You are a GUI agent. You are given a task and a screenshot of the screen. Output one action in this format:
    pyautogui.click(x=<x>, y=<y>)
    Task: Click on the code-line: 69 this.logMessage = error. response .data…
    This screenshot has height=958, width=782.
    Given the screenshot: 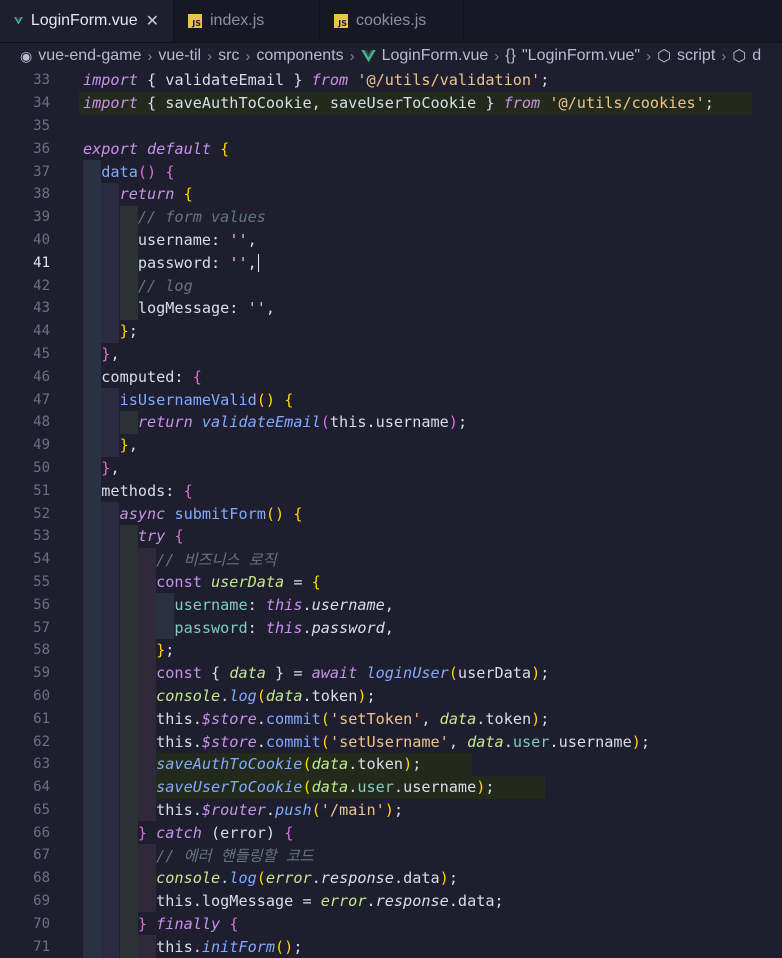 What is the action you would take?
    pyautogui.click(x=391, y=901)
    